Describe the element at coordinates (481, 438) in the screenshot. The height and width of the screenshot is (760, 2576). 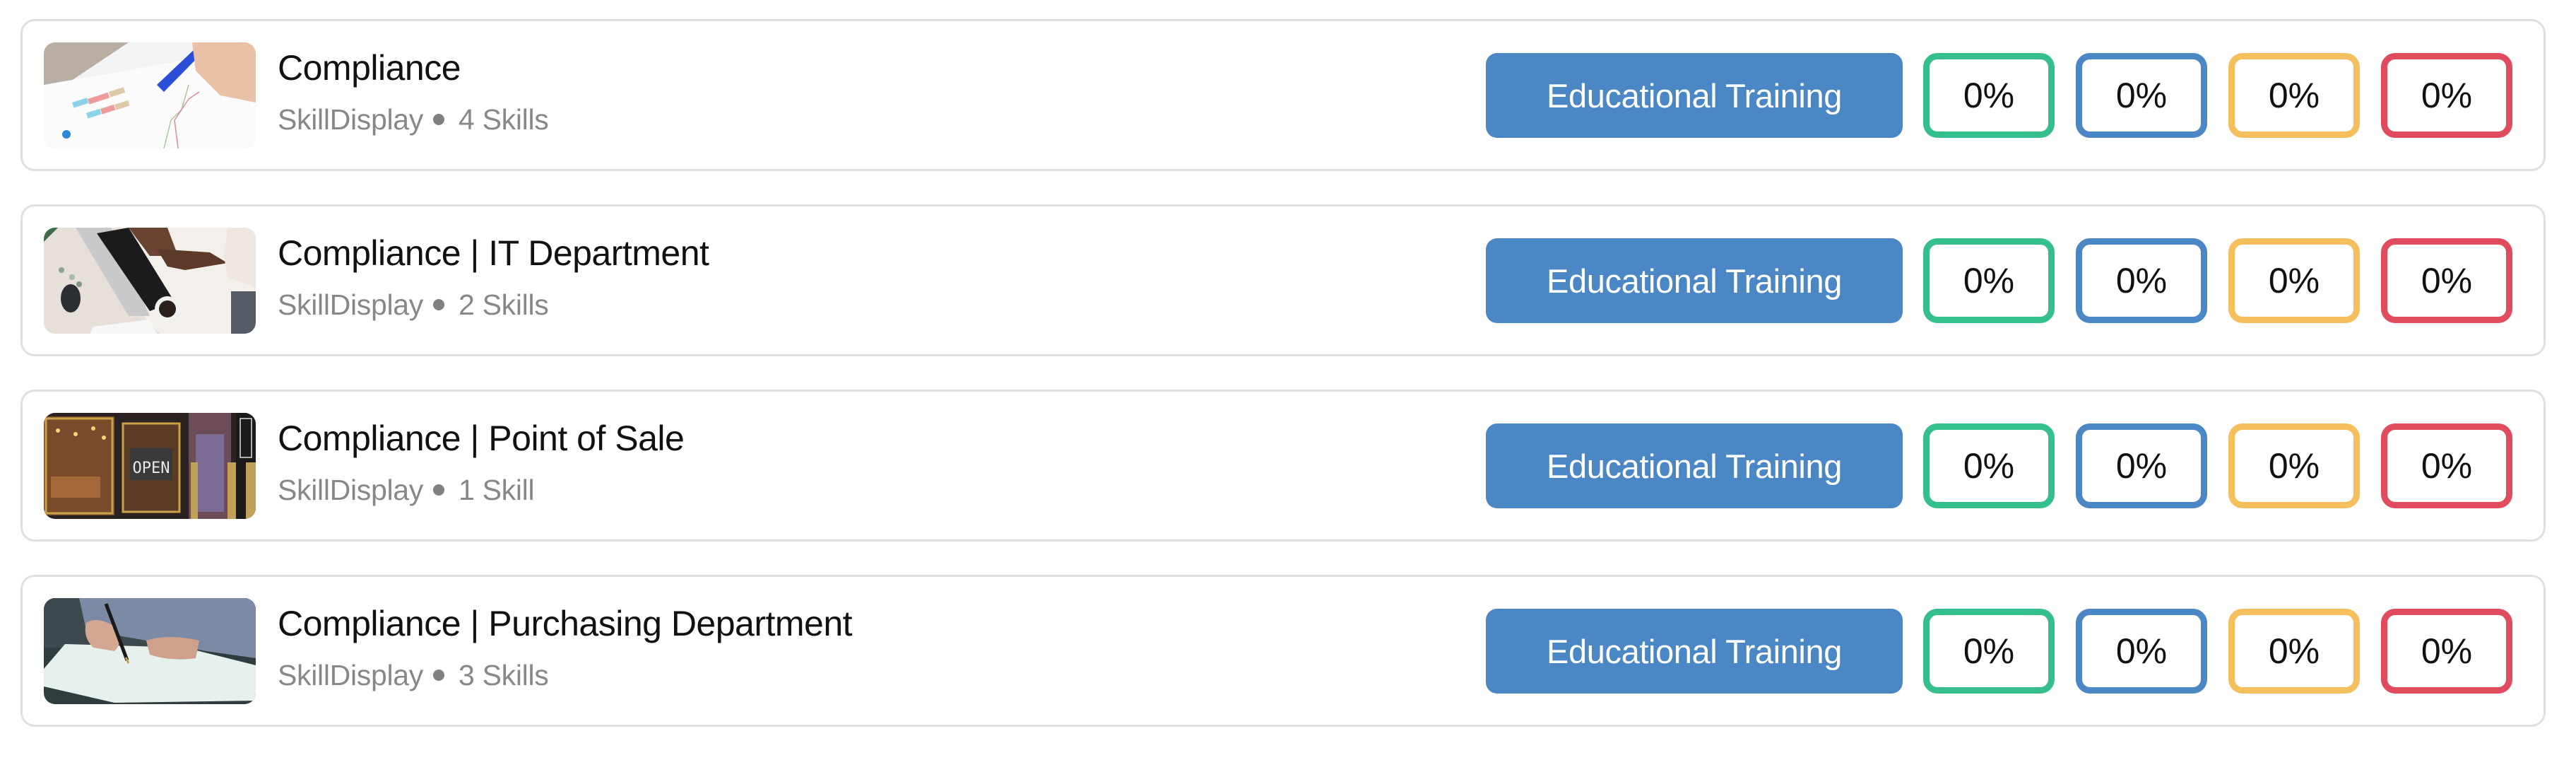
I see `course-title: Compliance | Point of Sale` at that location.